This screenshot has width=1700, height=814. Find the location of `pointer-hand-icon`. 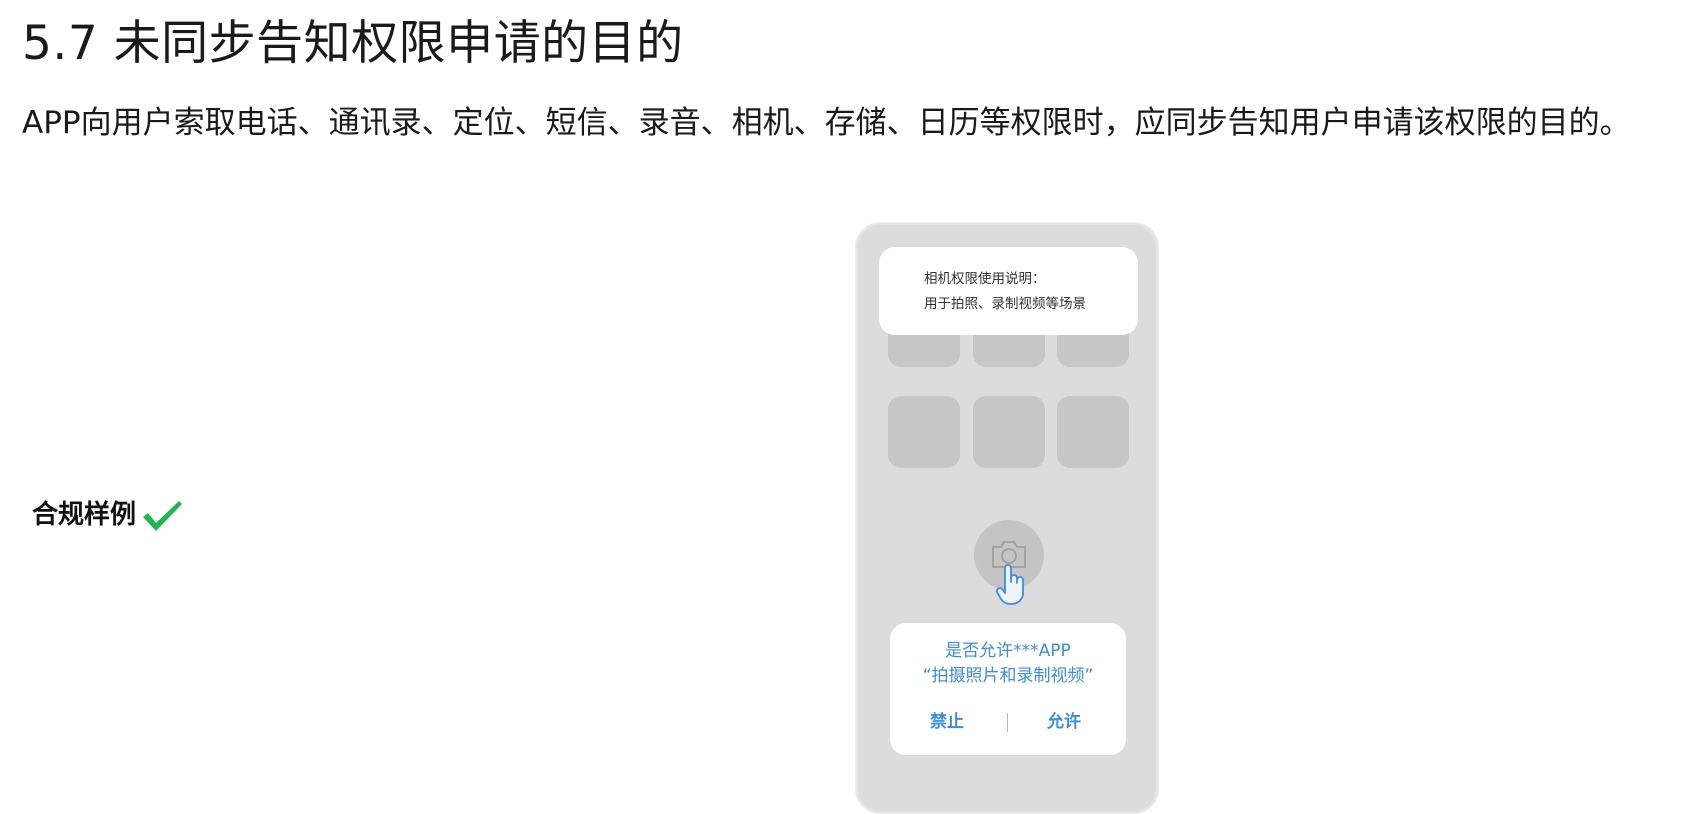

pointer-hand-icon is located at coordinates (1009, 584).